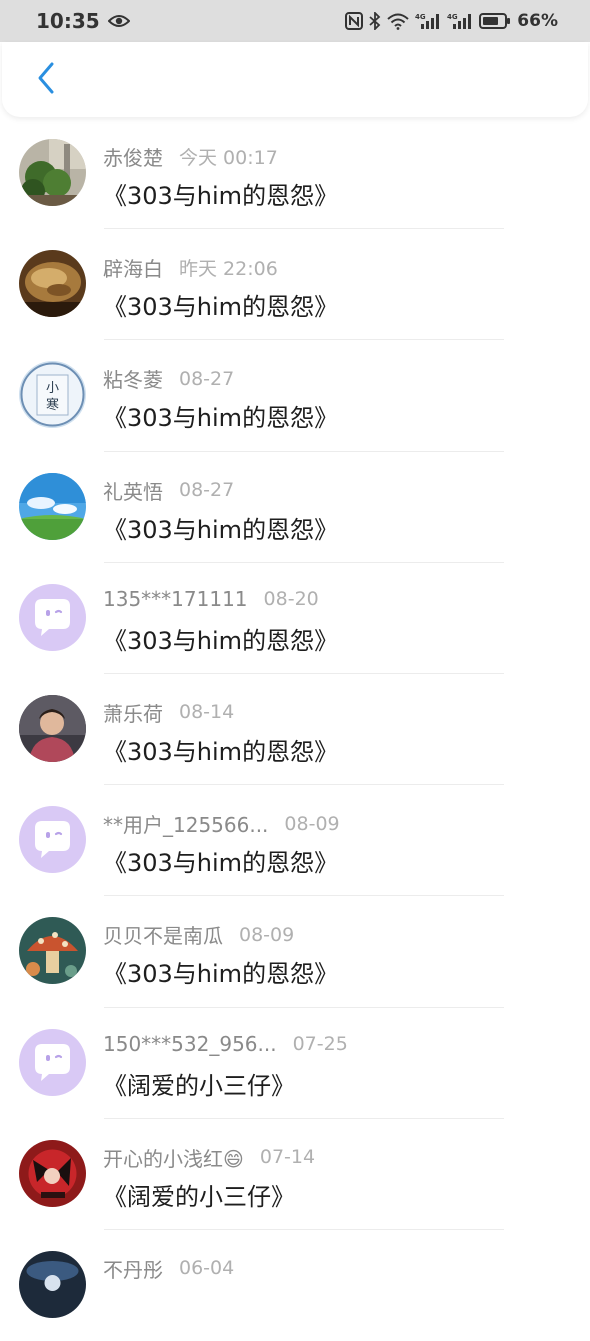 Image resolution: width=590 pixels, height=1341 pixels. Describe the element at coordinates (295, 952) in the screenshot. I see `list-item: 贝贝不是南瓜 08-09 《303与him的恩怨》` at that location.